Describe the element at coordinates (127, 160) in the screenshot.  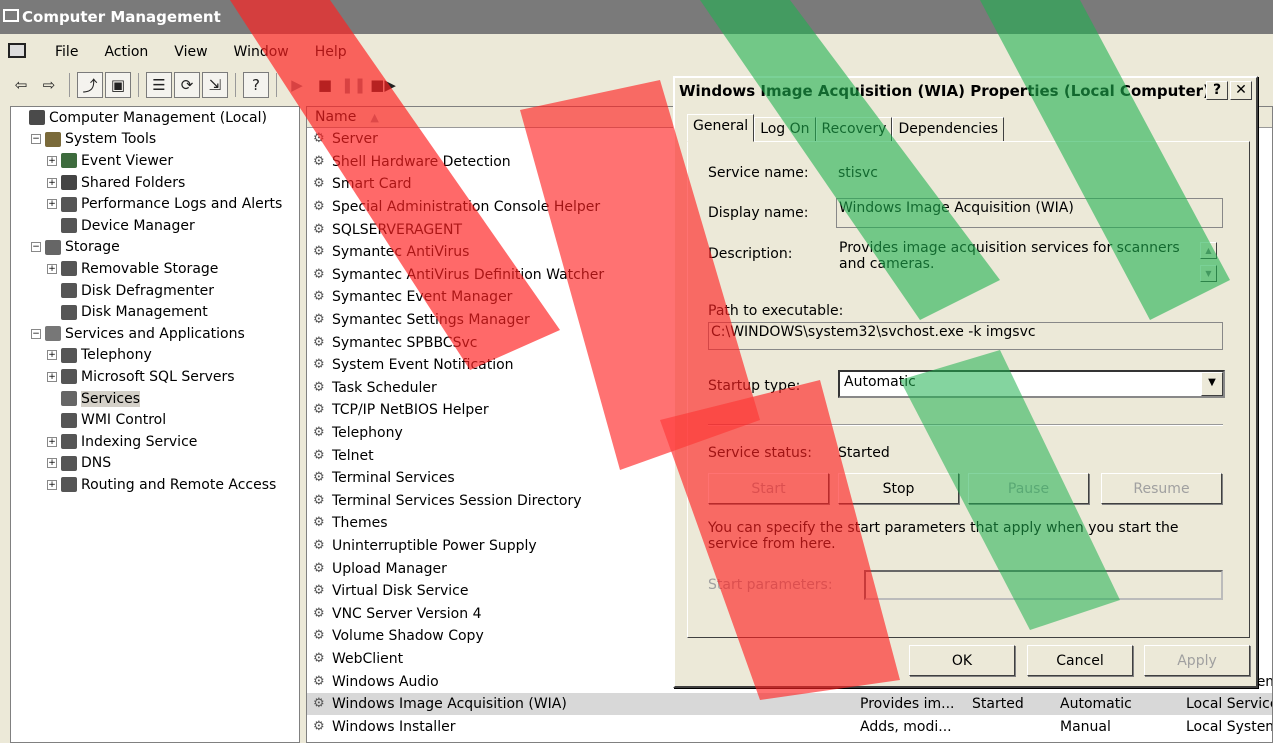
I see `tree-item-label: Event Viewer` at that location.